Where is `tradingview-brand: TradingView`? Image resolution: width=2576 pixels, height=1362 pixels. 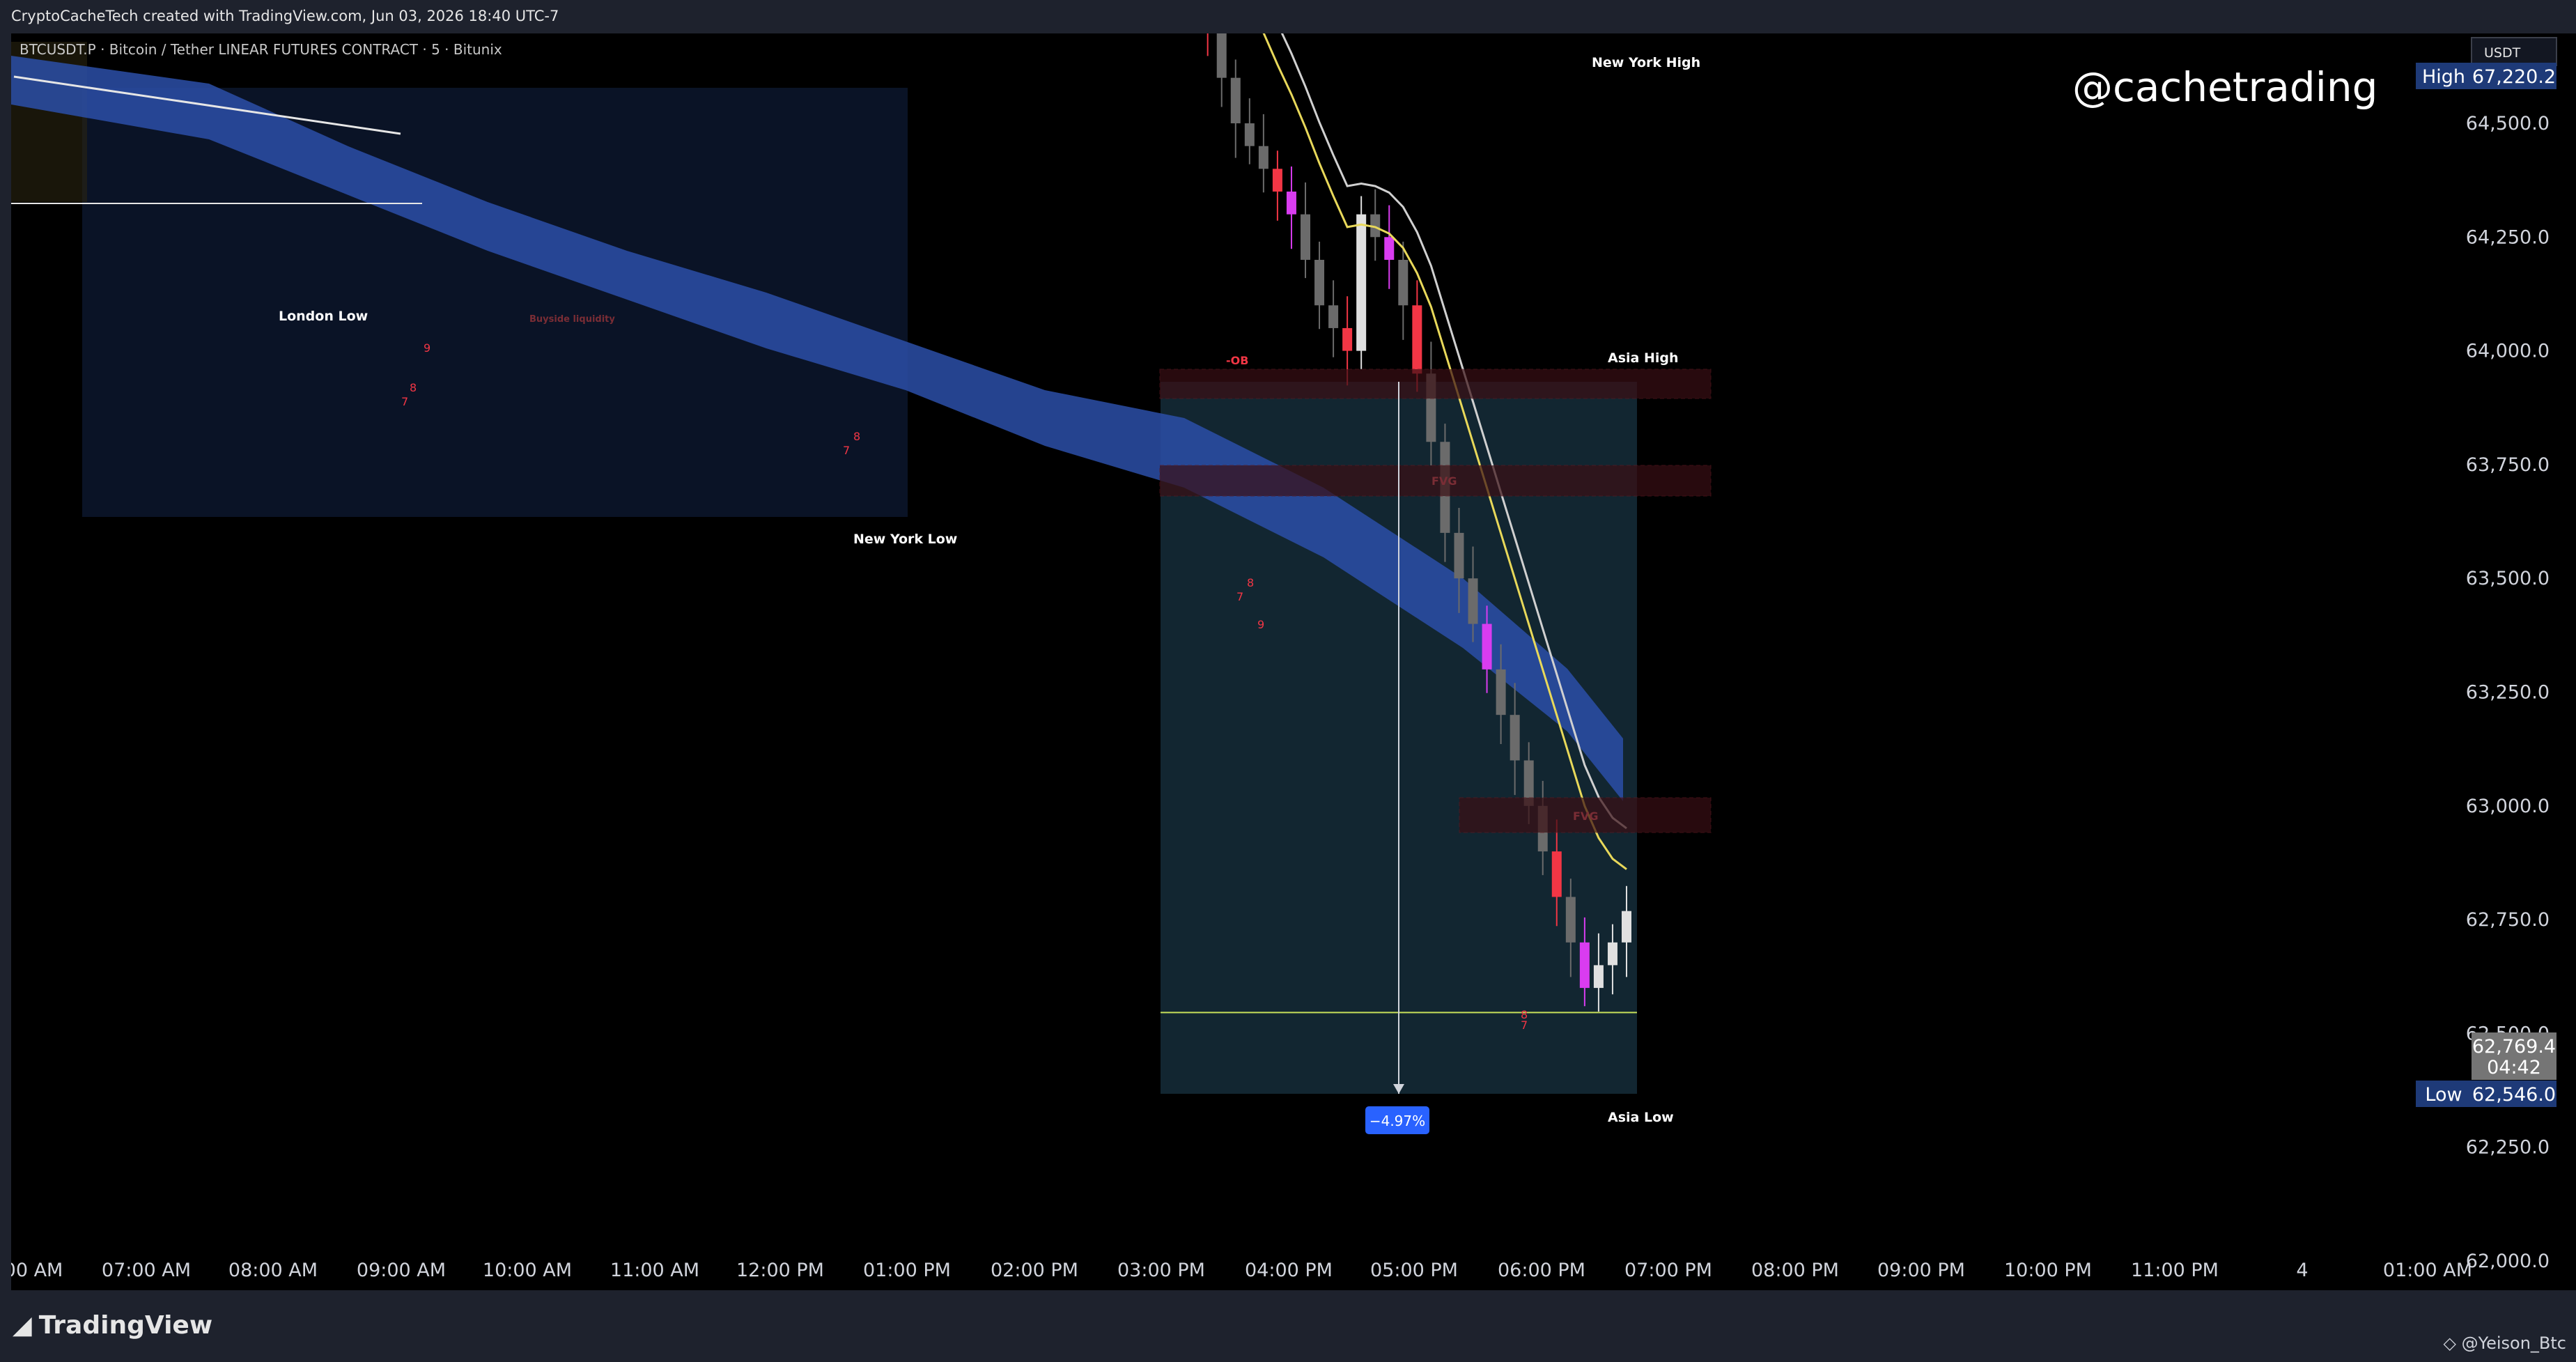
tradingview-brand: TradingView is located at coordinates (125, 1325).